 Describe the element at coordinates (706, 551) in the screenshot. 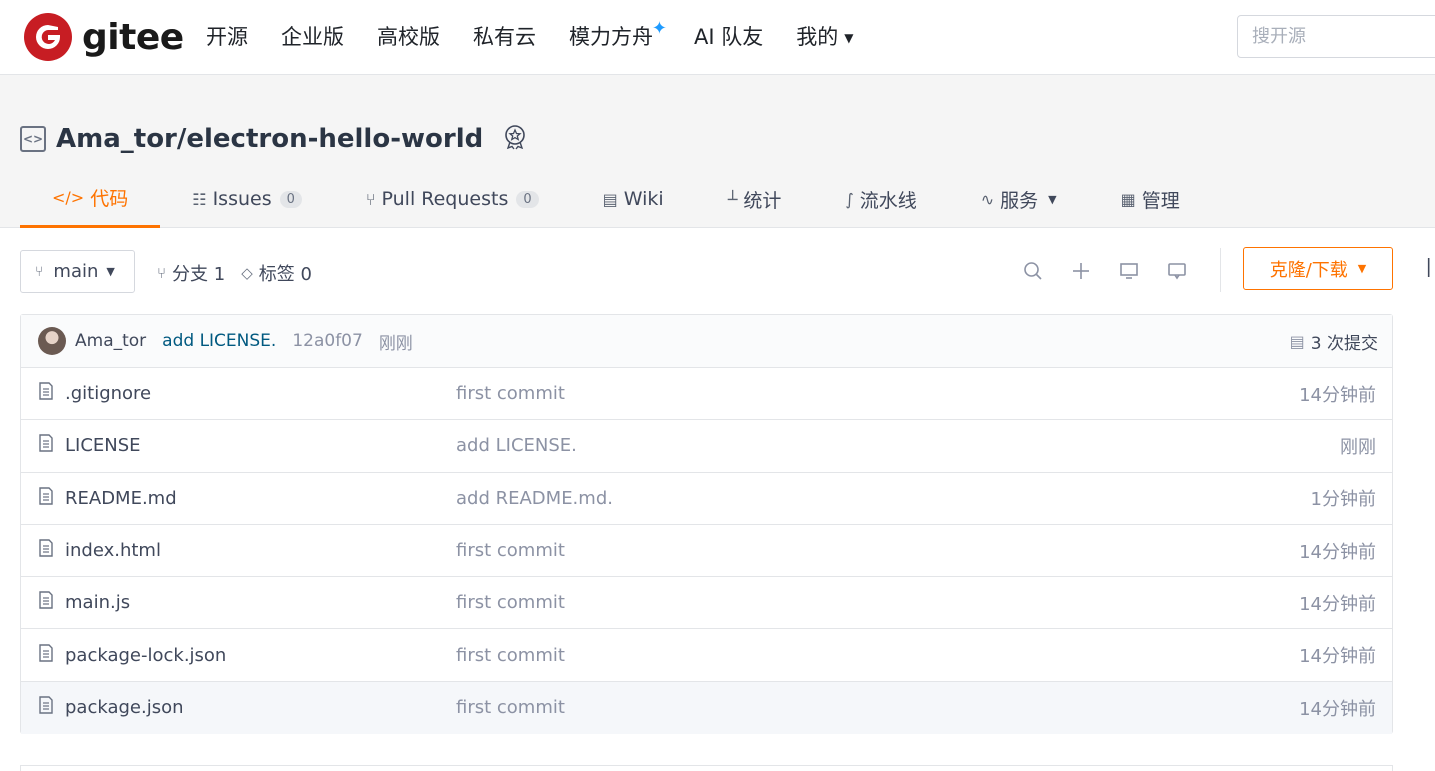

I see `table-row: index.html first commit 14分钟前` at that location.